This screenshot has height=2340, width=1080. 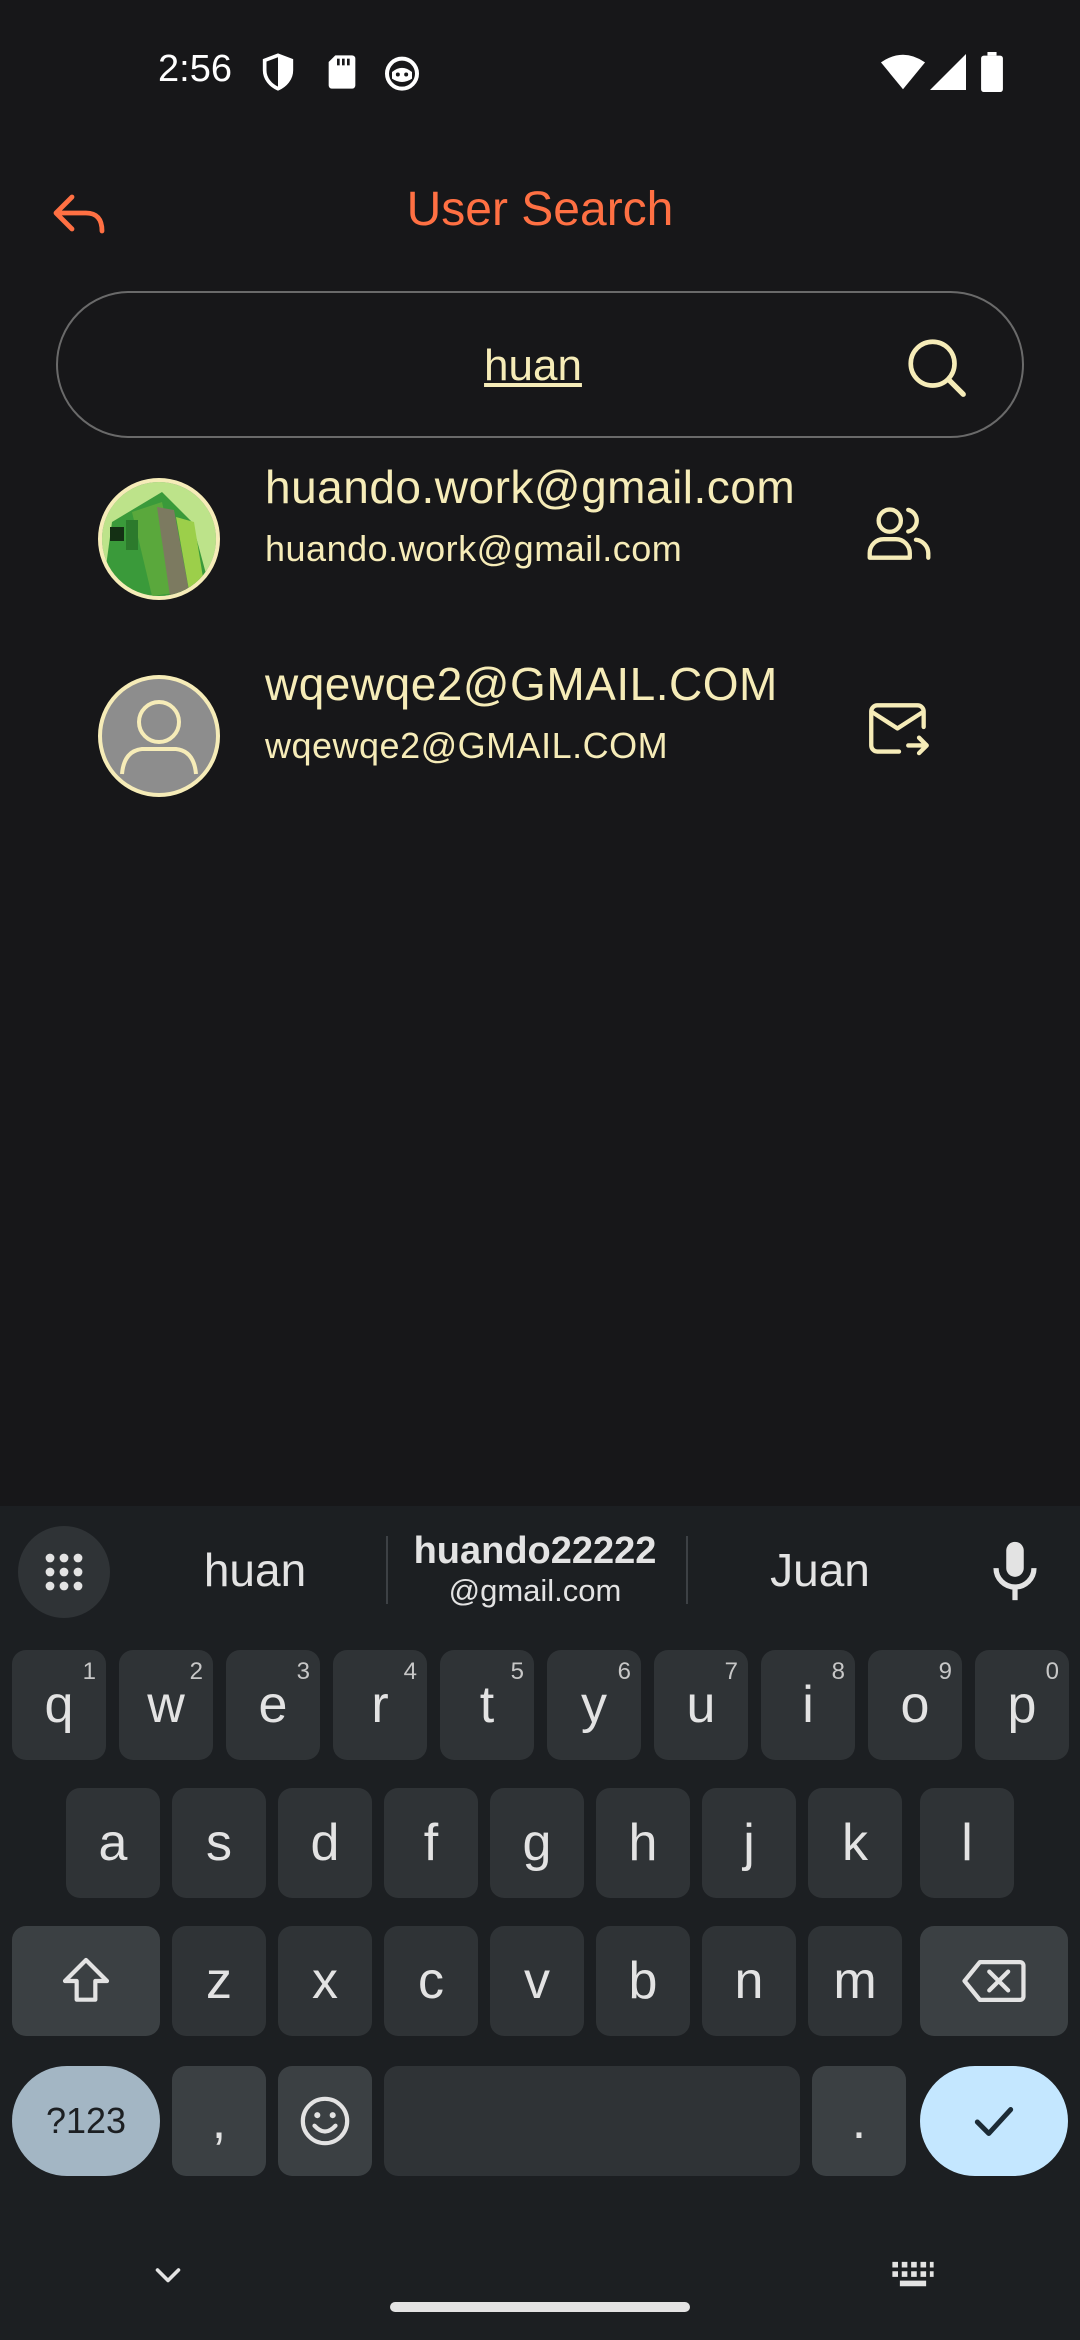 What do you see at coordinates (325, 1843) in the screenshot?
I see `key-d: d` at bounding box center [325, 1843].